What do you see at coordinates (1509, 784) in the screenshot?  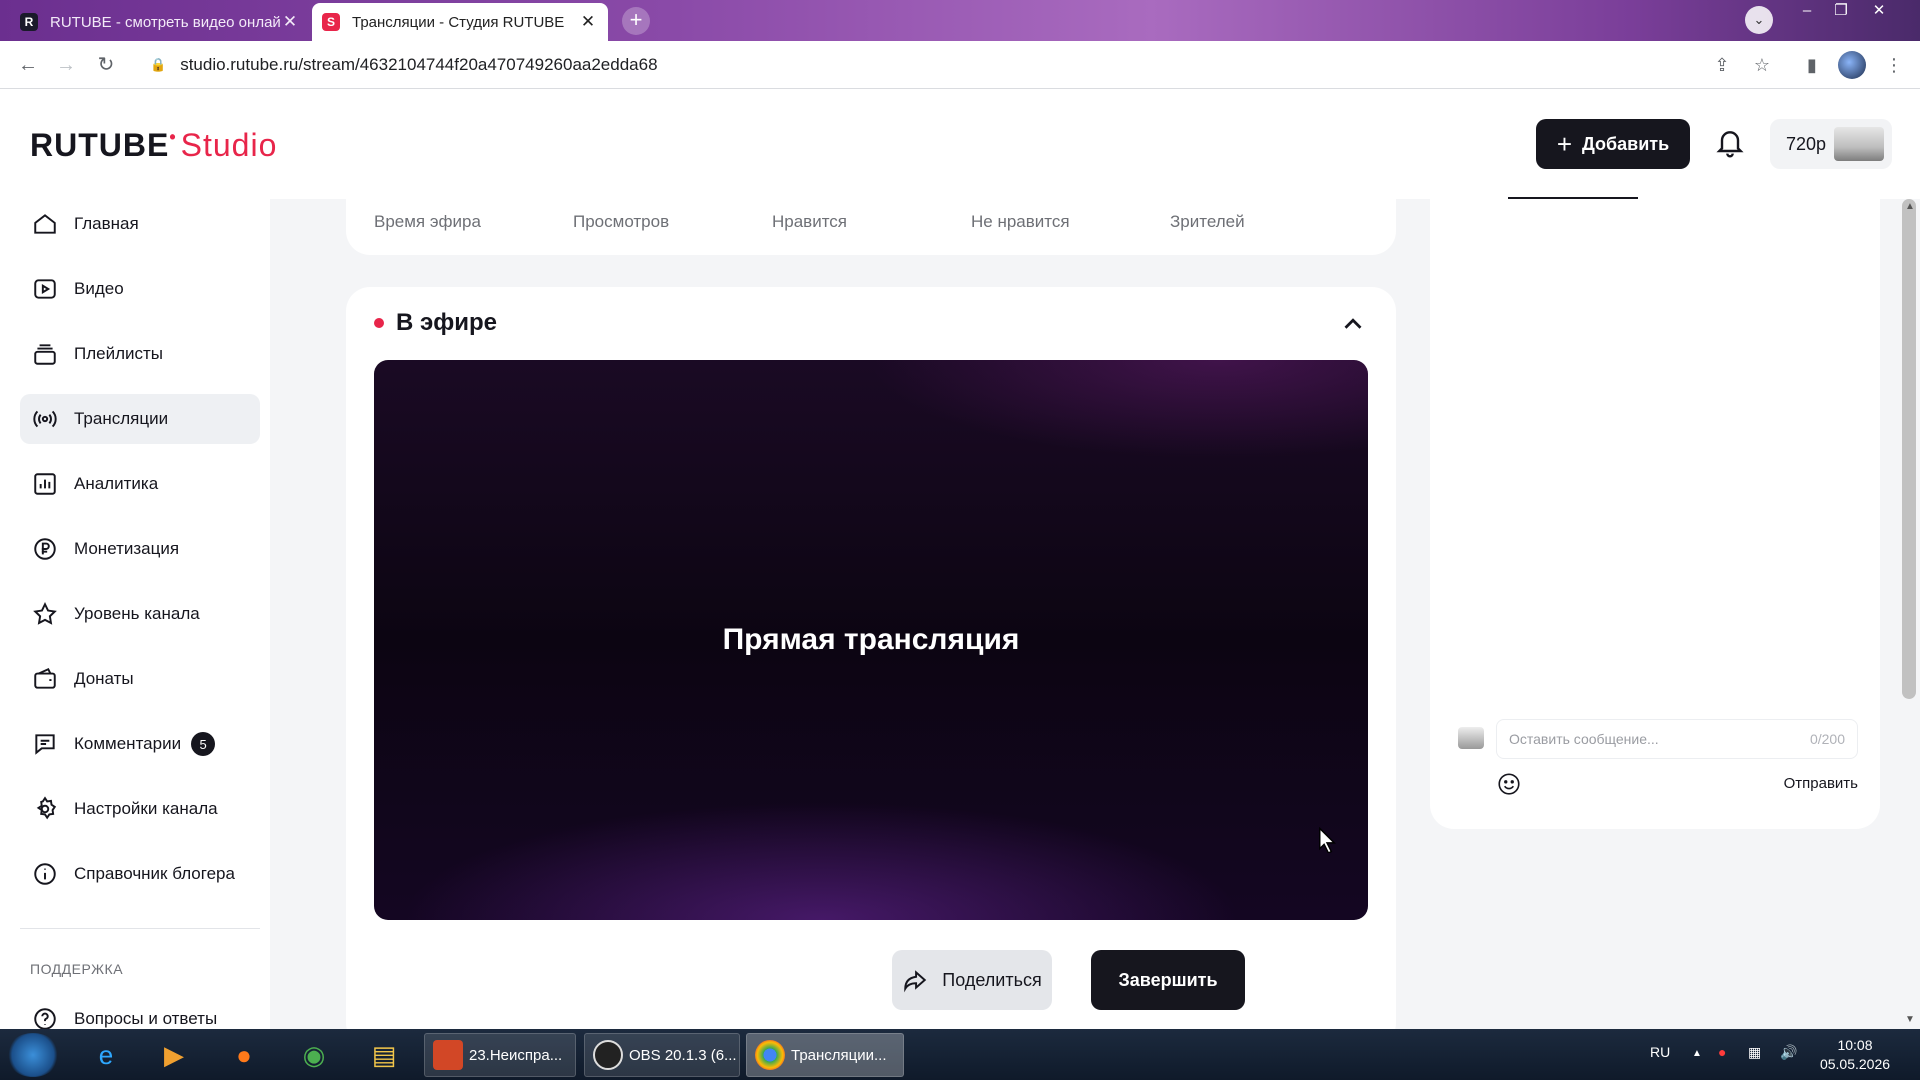 I see `emoji-icon` at bounding box center [1509, 784].